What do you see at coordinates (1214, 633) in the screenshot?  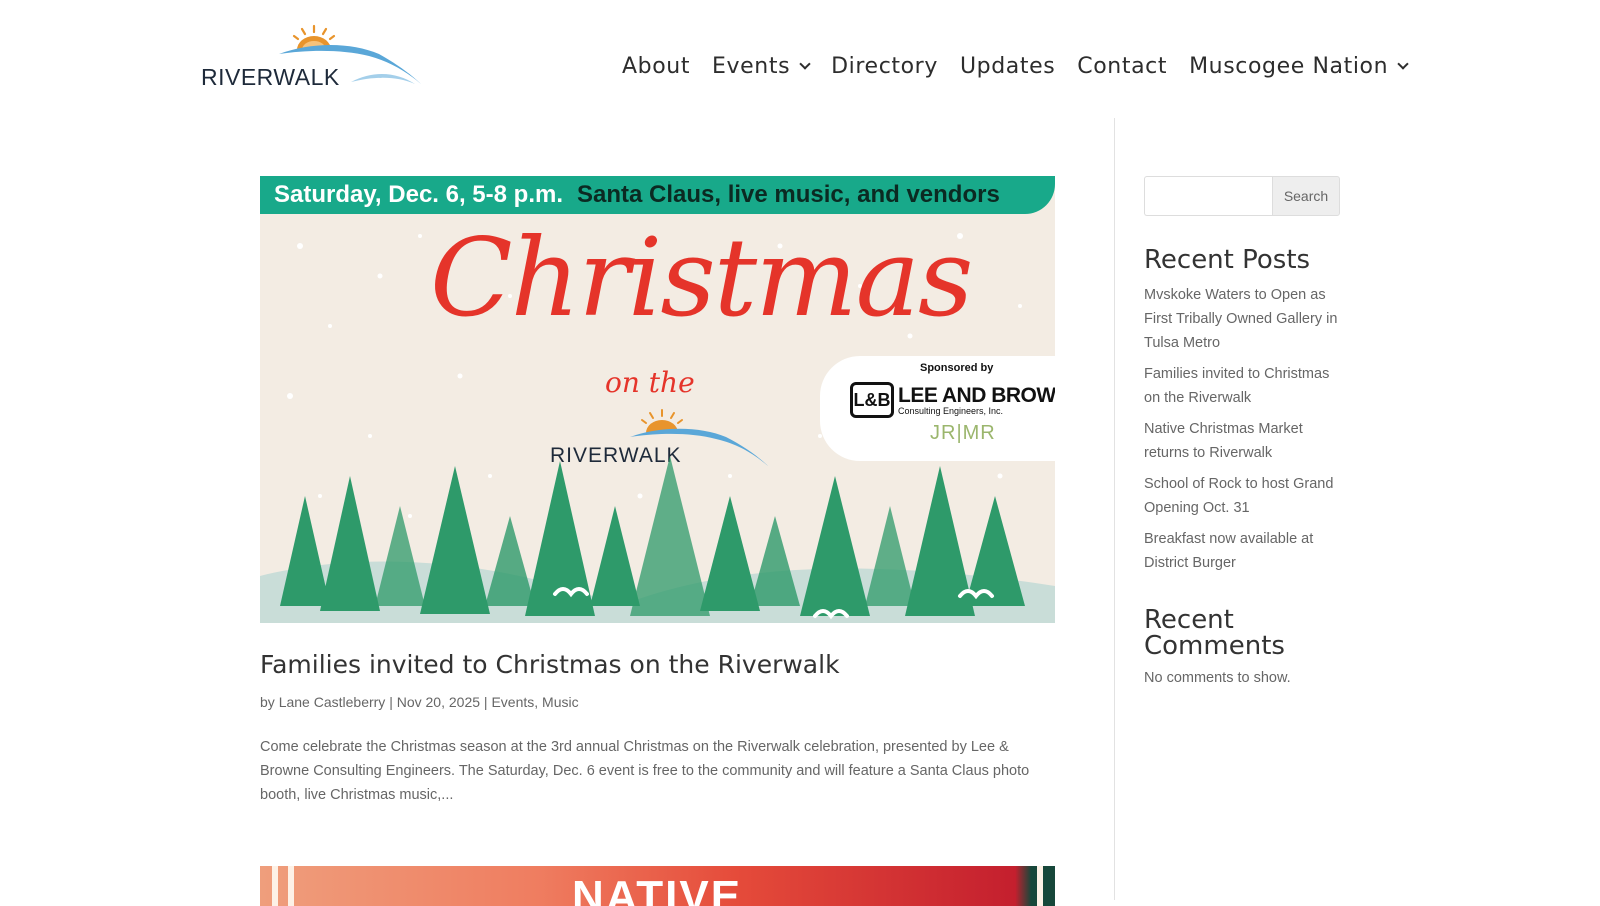 I see `recent-comments-heading: Recent Comments` at bounding box center [1214, 633].